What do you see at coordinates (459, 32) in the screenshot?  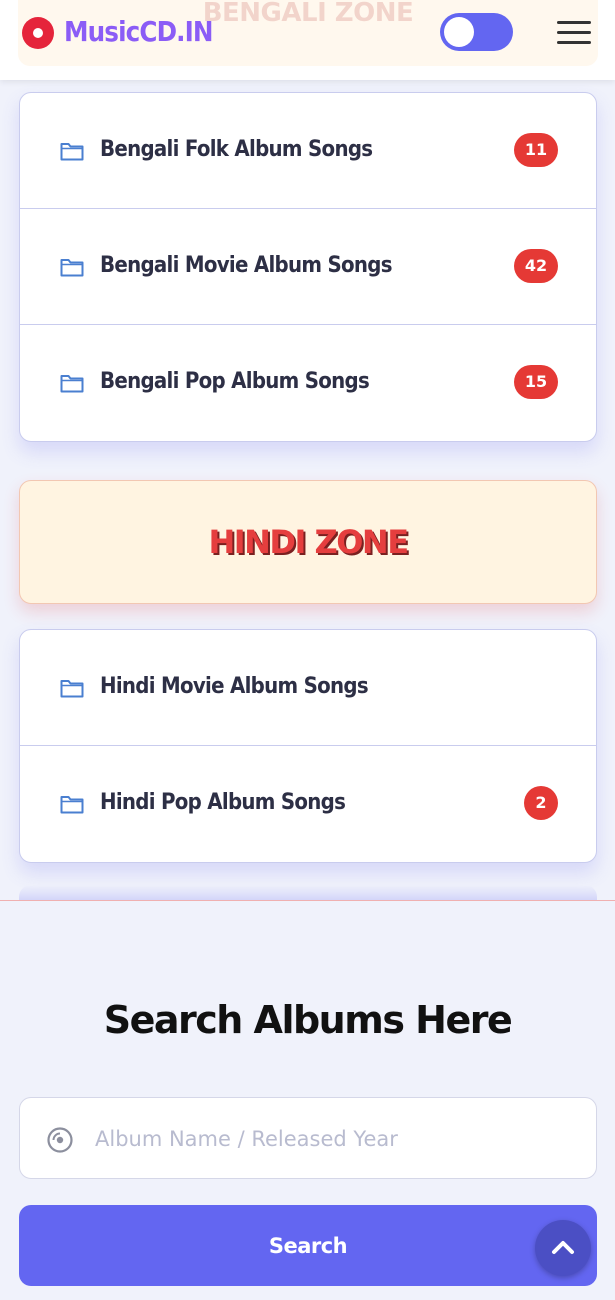 I see `toggle-knob` at bounding box center [459, 32].